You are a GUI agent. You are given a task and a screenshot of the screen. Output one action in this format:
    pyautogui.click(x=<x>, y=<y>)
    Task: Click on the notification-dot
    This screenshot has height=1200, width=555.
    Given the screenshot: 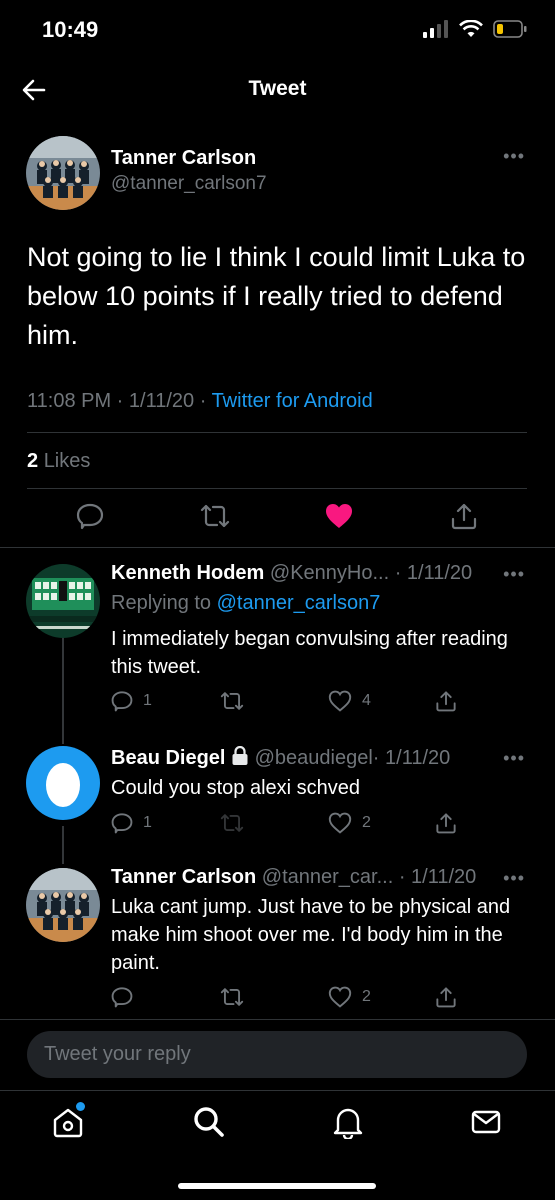 What is the action you would take?
    pyautogui.click(x=80, y=1106)
    